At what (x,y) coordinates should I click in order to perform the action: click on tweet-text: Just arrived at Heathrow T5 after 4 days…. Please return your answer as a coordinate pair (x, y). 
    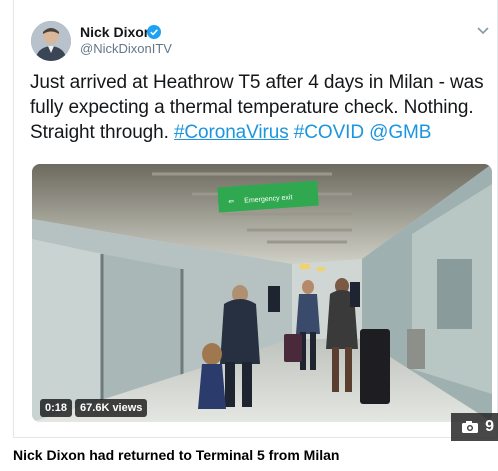
    Looking at the image, I should click on (261, 107).